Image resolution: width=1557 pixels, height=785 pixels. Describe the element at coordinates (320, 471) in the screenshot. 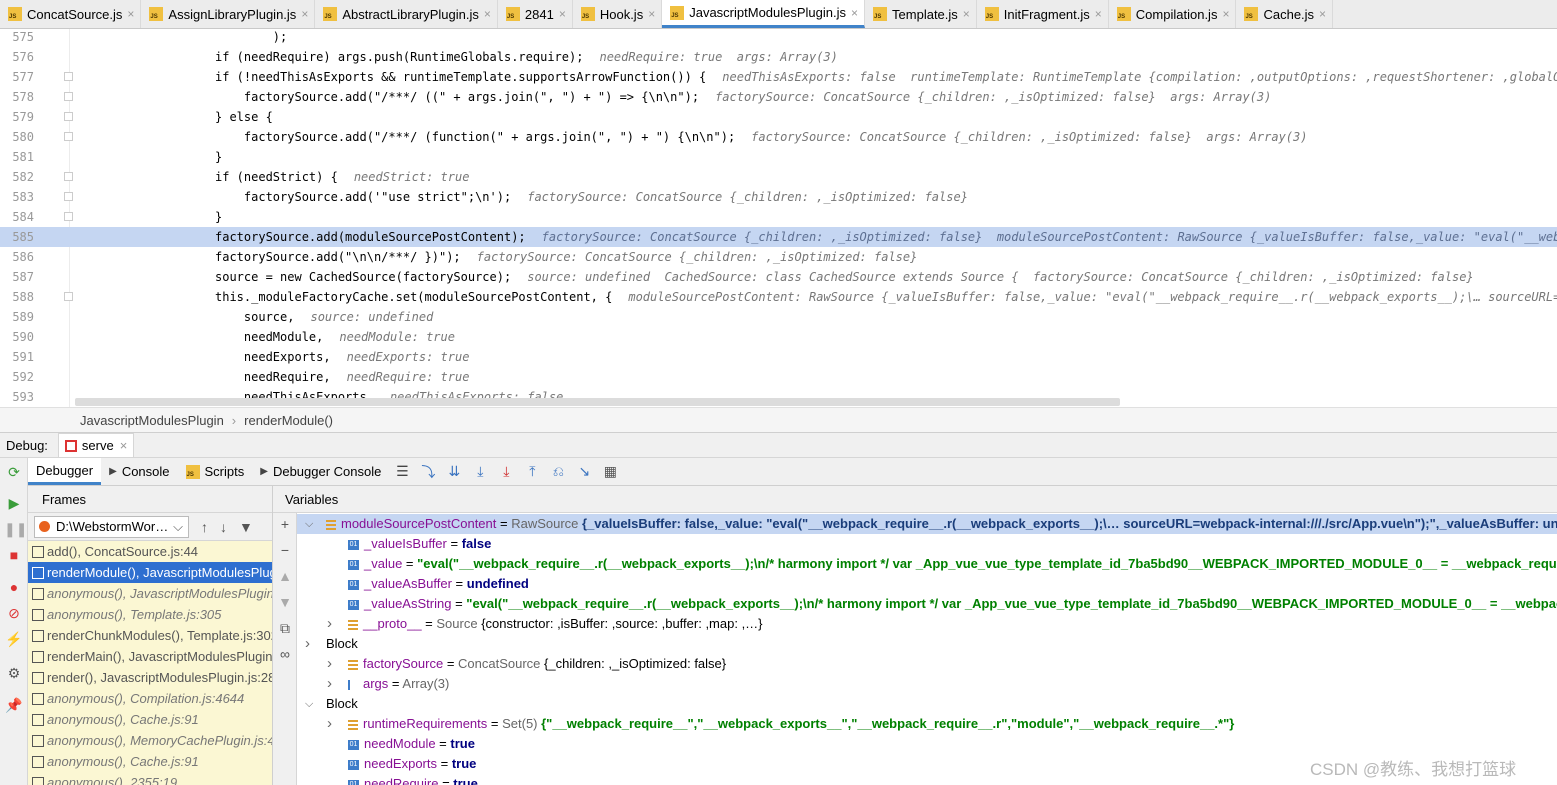

I see `debug-tab-3: ▶ Debugger Console` at that location.